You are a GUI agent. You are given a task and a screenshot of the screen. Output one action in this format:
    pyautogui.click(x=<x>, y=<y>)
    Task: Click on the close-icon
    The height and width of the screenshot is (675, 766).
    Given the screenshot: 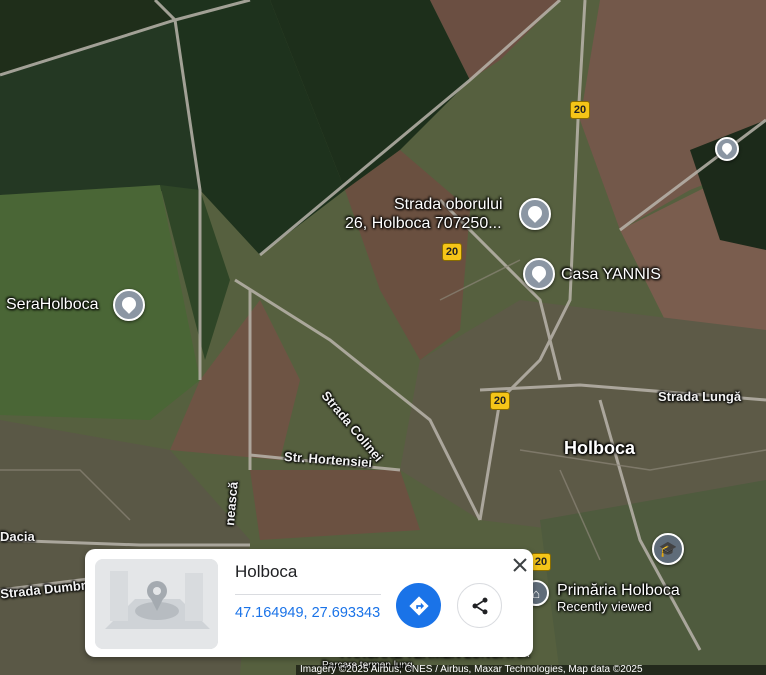 What is the action you would take?
    pyautogui.click(x=520, y=565)
    